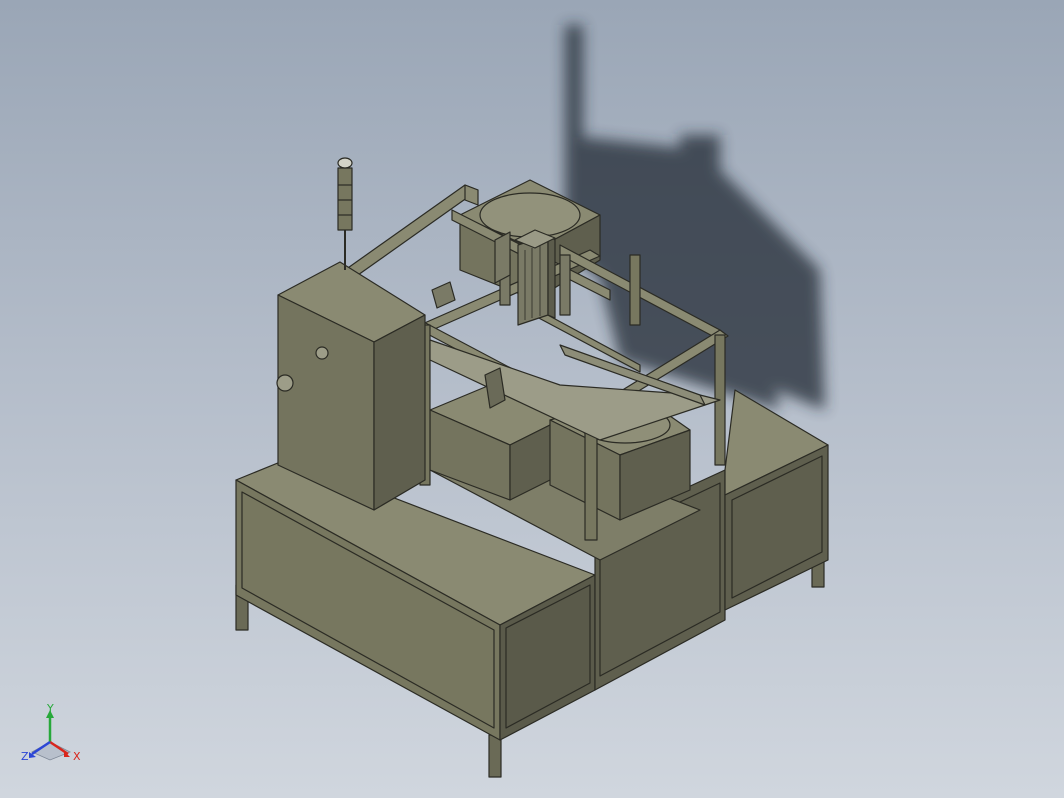  Describe the element at coordinates (51, 732) in the screenshot. I see `coordinate-triad: Y X Z` at that location.